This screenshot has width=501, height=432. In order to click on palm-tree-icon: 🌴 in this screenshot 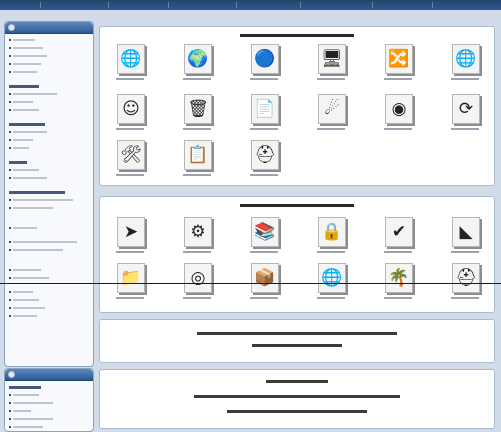, I will do `click(399, 278)`.